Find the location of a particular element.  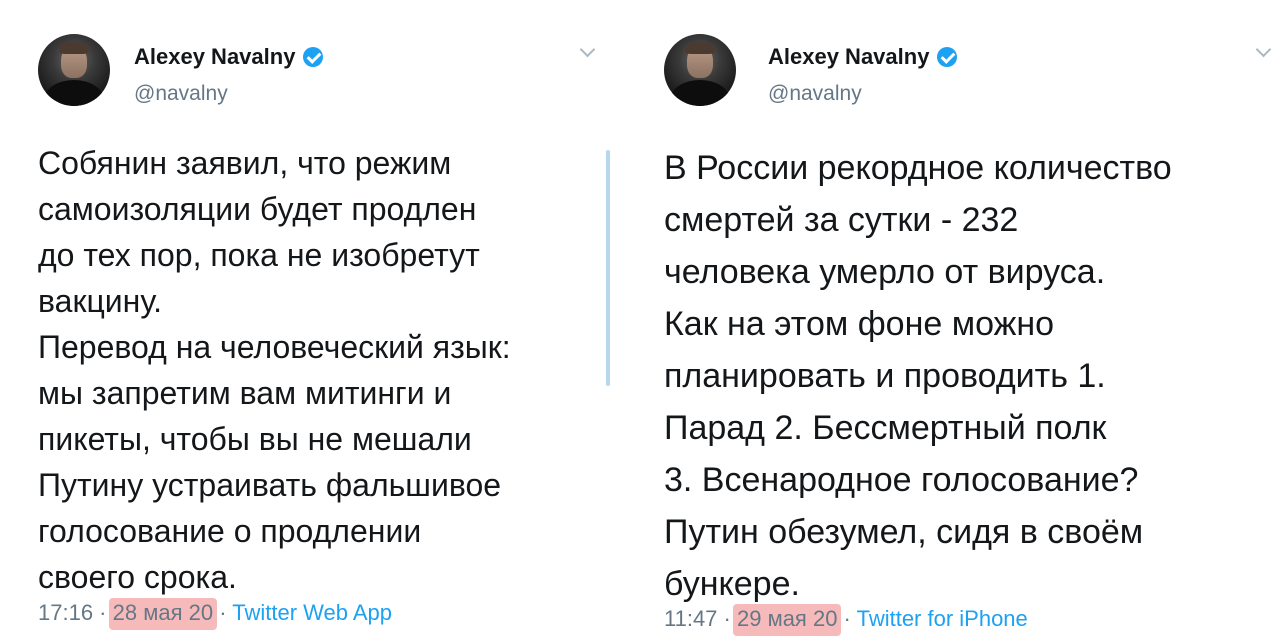

tweet-date: 29 мая 20 is located at coordinates (787, 620).